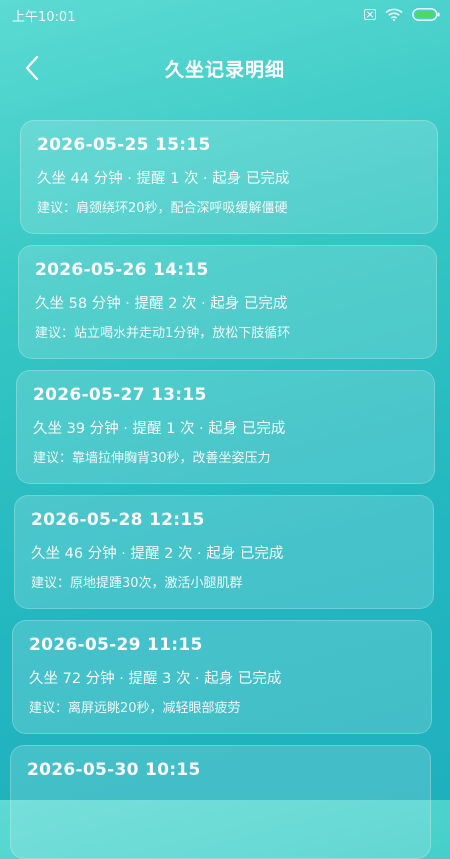 The image size is (450, 859). What do you see at coordinates (116, 645) in the screenshot?
I see `record-date: 2026-05-29 11:15` at bounding box center [116, 645].